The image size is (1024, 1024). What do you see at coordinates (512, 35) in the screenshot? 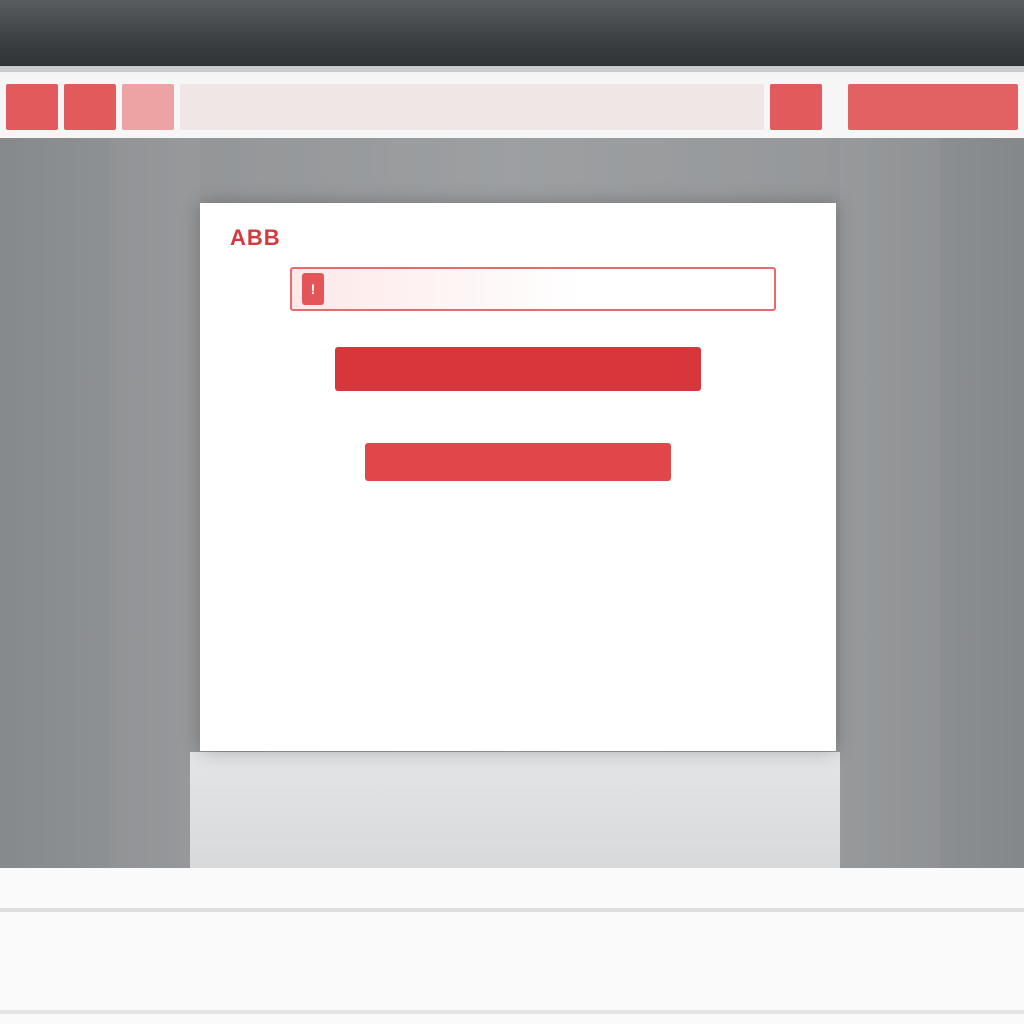
I see `browser-top-bar` at bounding box center [512, 35].